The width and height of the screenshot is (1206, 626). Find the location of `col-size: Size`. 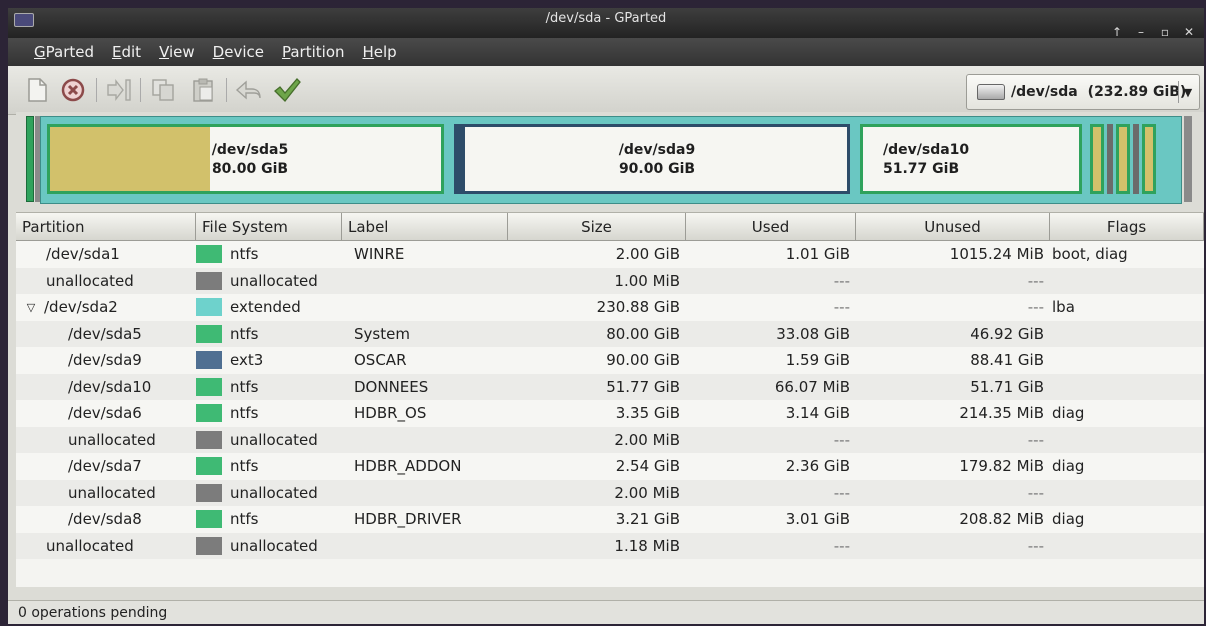

col-size: Size is located at coordinates (597, 227).